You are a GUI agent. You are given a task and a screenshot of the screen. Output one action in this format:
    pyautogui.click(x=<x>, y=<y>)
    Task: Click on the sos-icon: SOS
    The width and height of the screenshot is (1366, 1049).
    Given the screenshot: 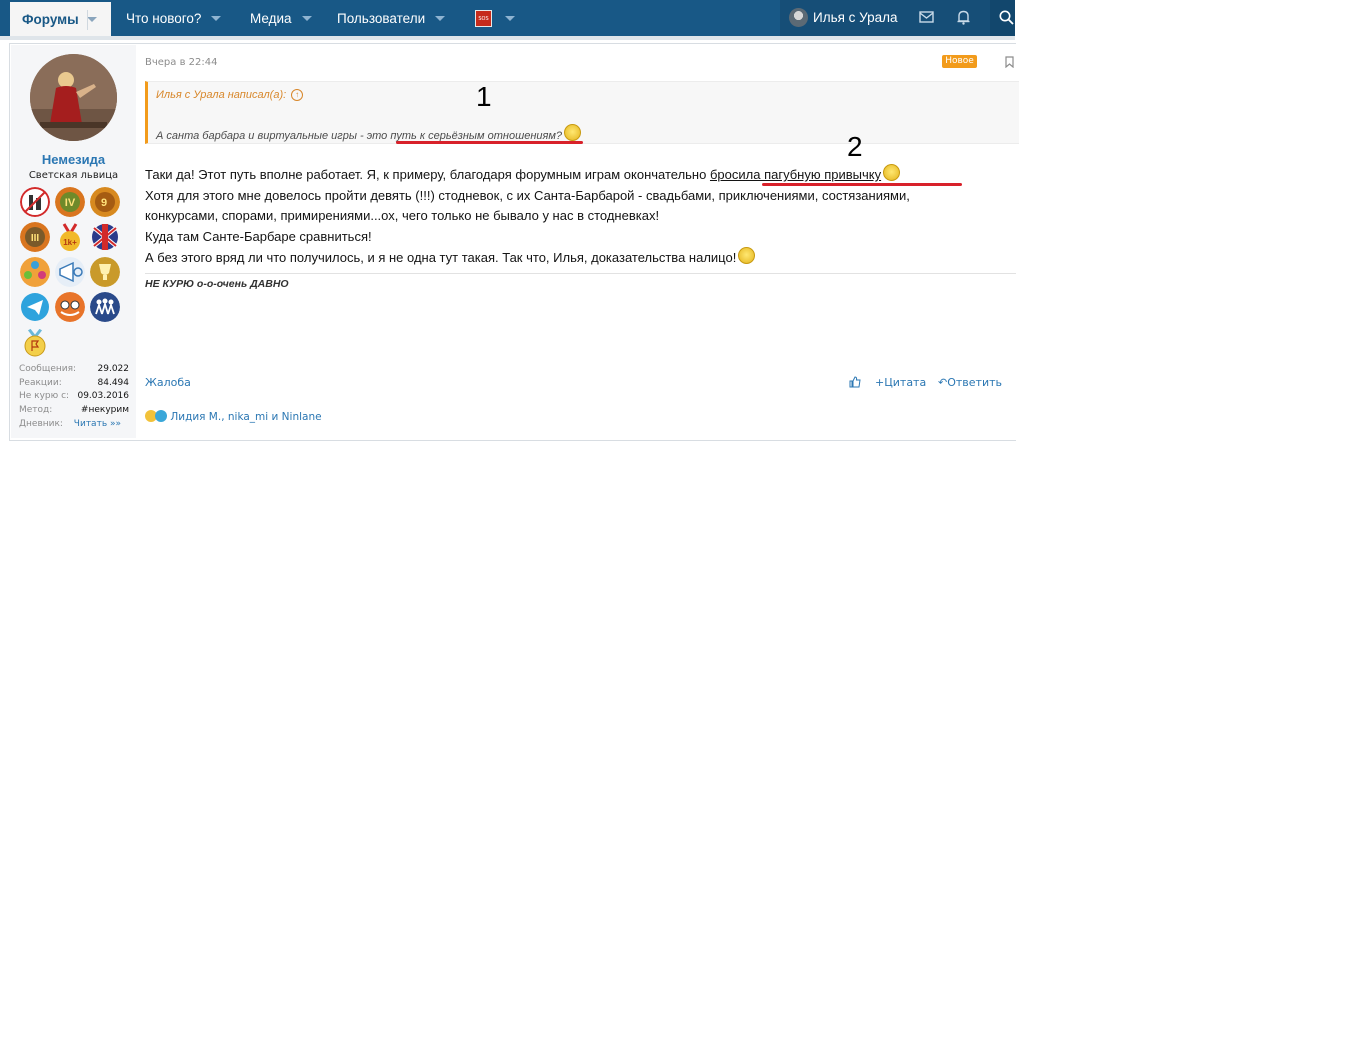 What is the action you would take?
    pyautogui.click(x=483, y=18)
    